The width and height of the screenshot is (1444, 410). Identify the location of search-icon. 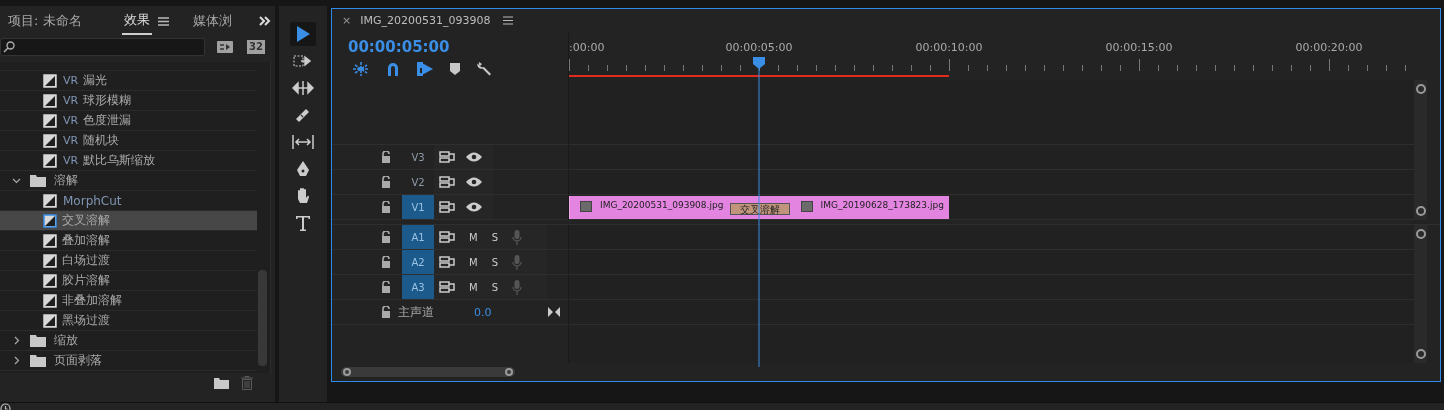
(9, 47).